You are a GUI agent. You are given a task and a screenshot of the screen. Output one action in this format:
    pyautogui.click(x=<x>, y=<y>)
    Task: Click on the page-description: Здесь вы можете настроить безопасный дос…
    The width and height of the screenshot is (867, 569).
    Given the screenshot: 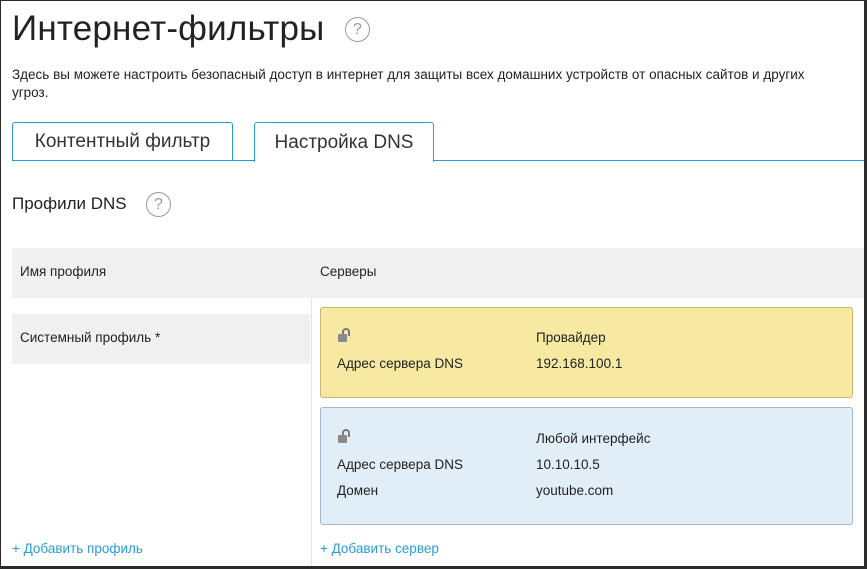 What is the action you would take?
    pyautogui.click(x=408, y=83)
    